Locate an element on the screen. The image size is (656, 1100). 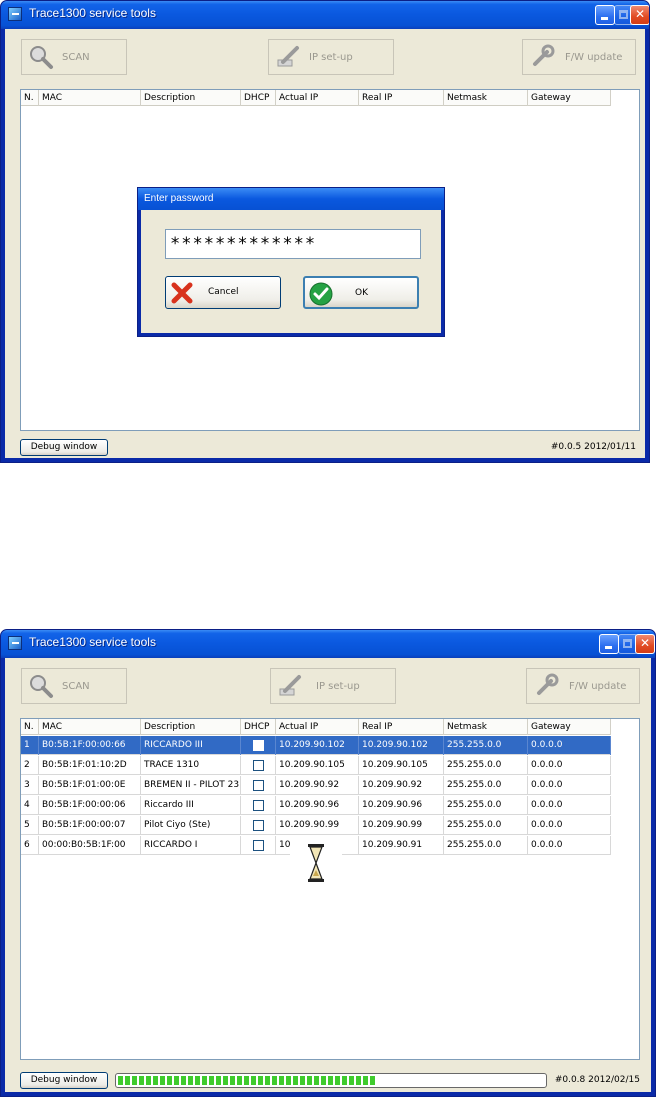
version-label: #0.0.5 2012/01/11 is located at coordinates (593, 447).